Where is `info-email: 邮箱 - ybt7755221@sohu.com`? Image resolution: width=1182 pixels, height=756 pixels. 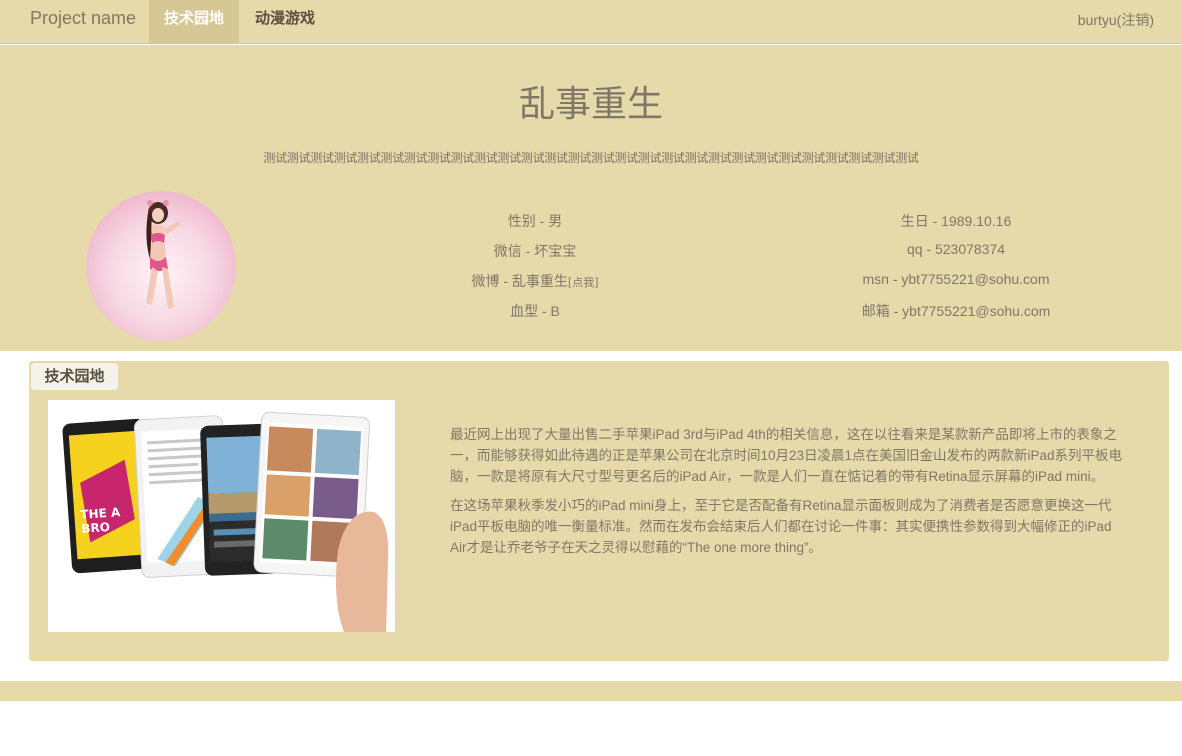 info-email: 邮箱 - ybt7755221@sohu.com is located at coordinates (956, 311).